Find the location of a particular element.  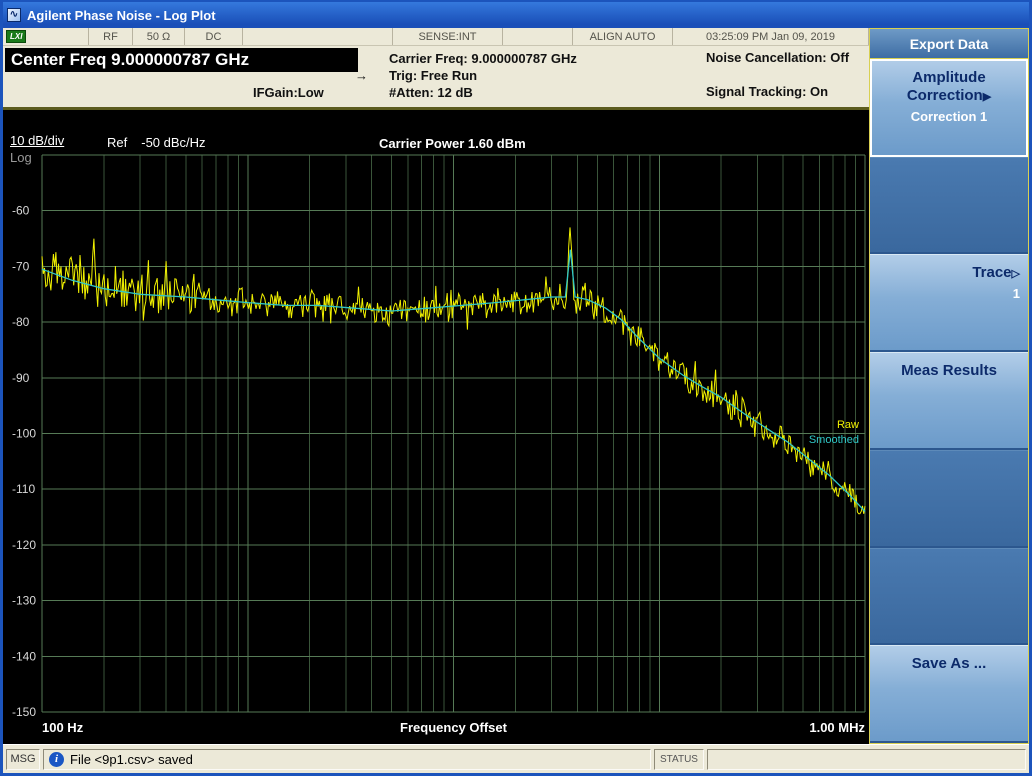

softkey-meas-results: Meas Results is located at coordinates (949, 401).